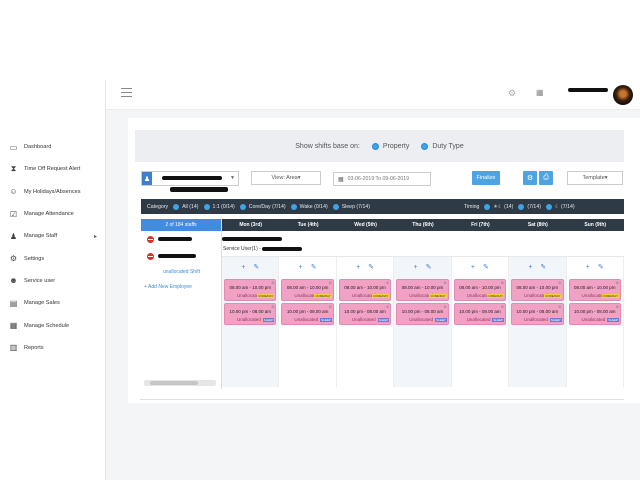  What do you see at coordinates (126, 92) in the screenshot?
I see `hamburger-menu-icon` at bounding box center [126, 92].